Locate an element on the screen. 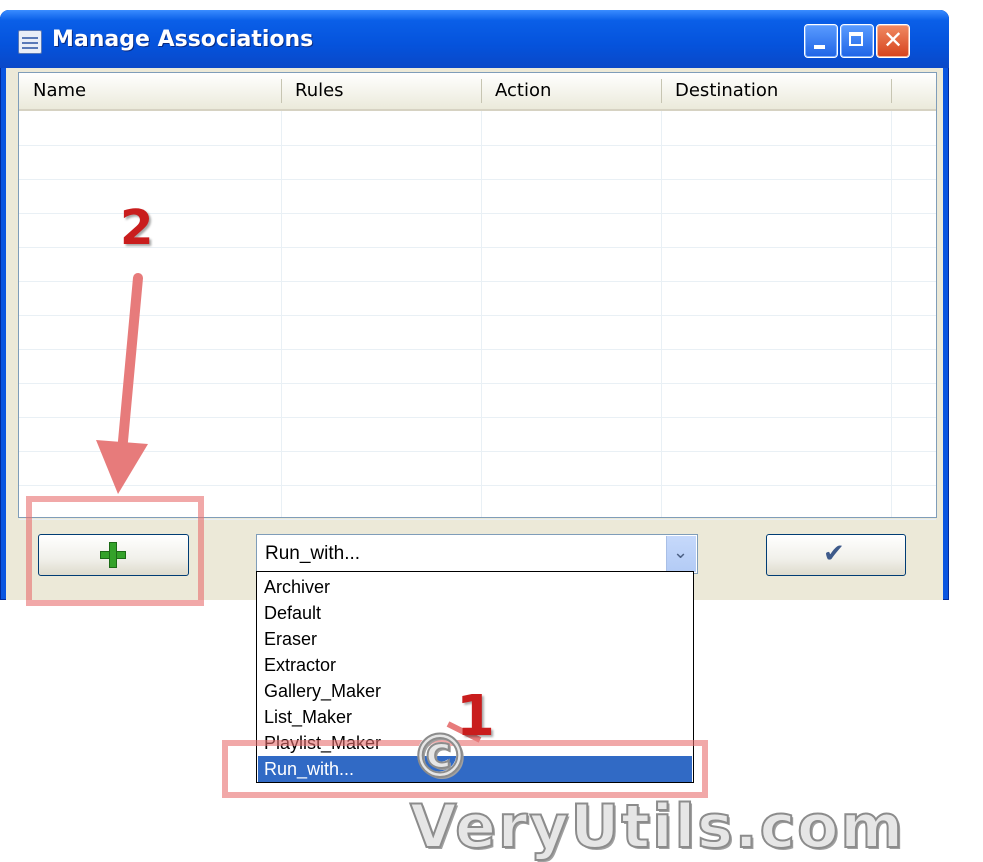  minimize-button is located at coordinates (821, 41).